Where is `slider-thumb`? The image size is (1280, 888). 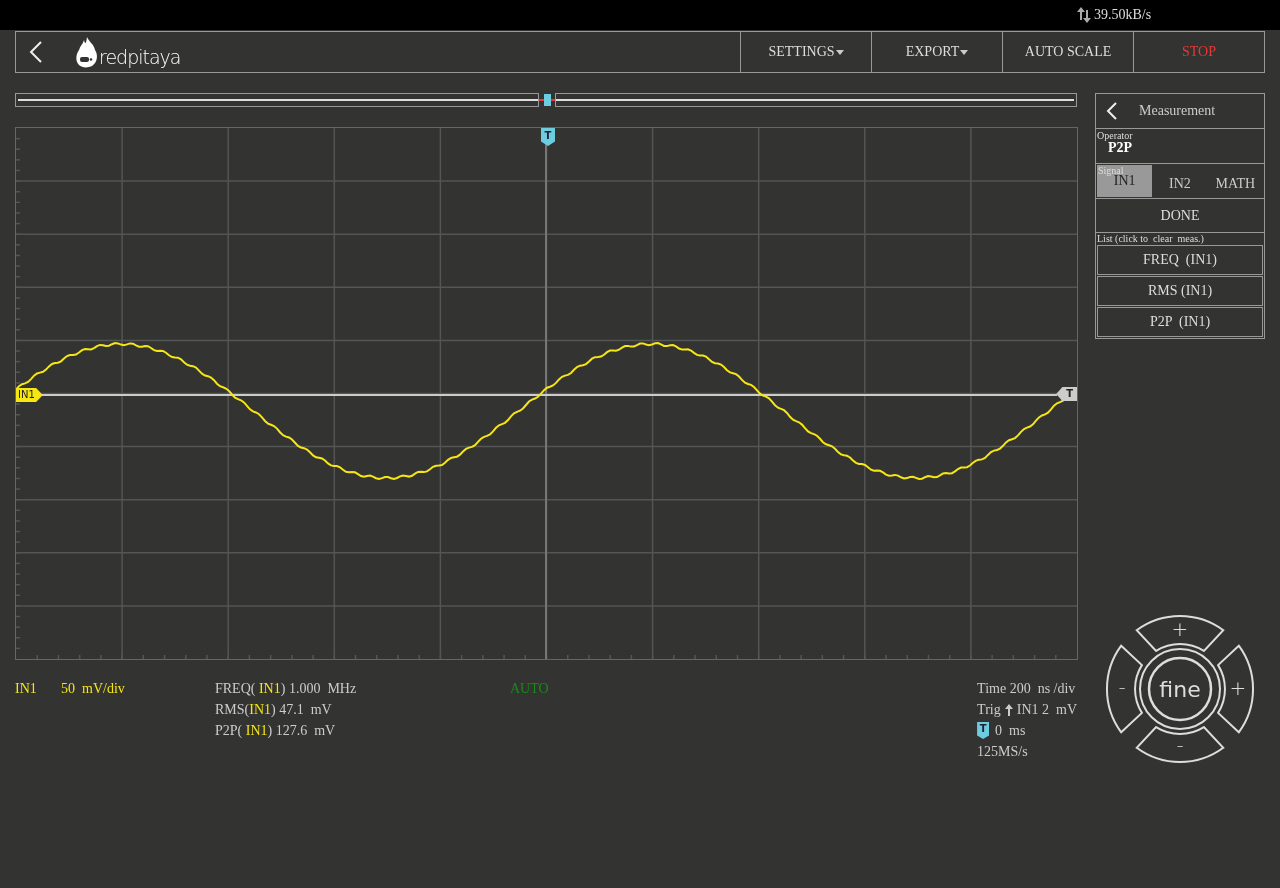 slider-thumb is located at coordinates (547, 100).